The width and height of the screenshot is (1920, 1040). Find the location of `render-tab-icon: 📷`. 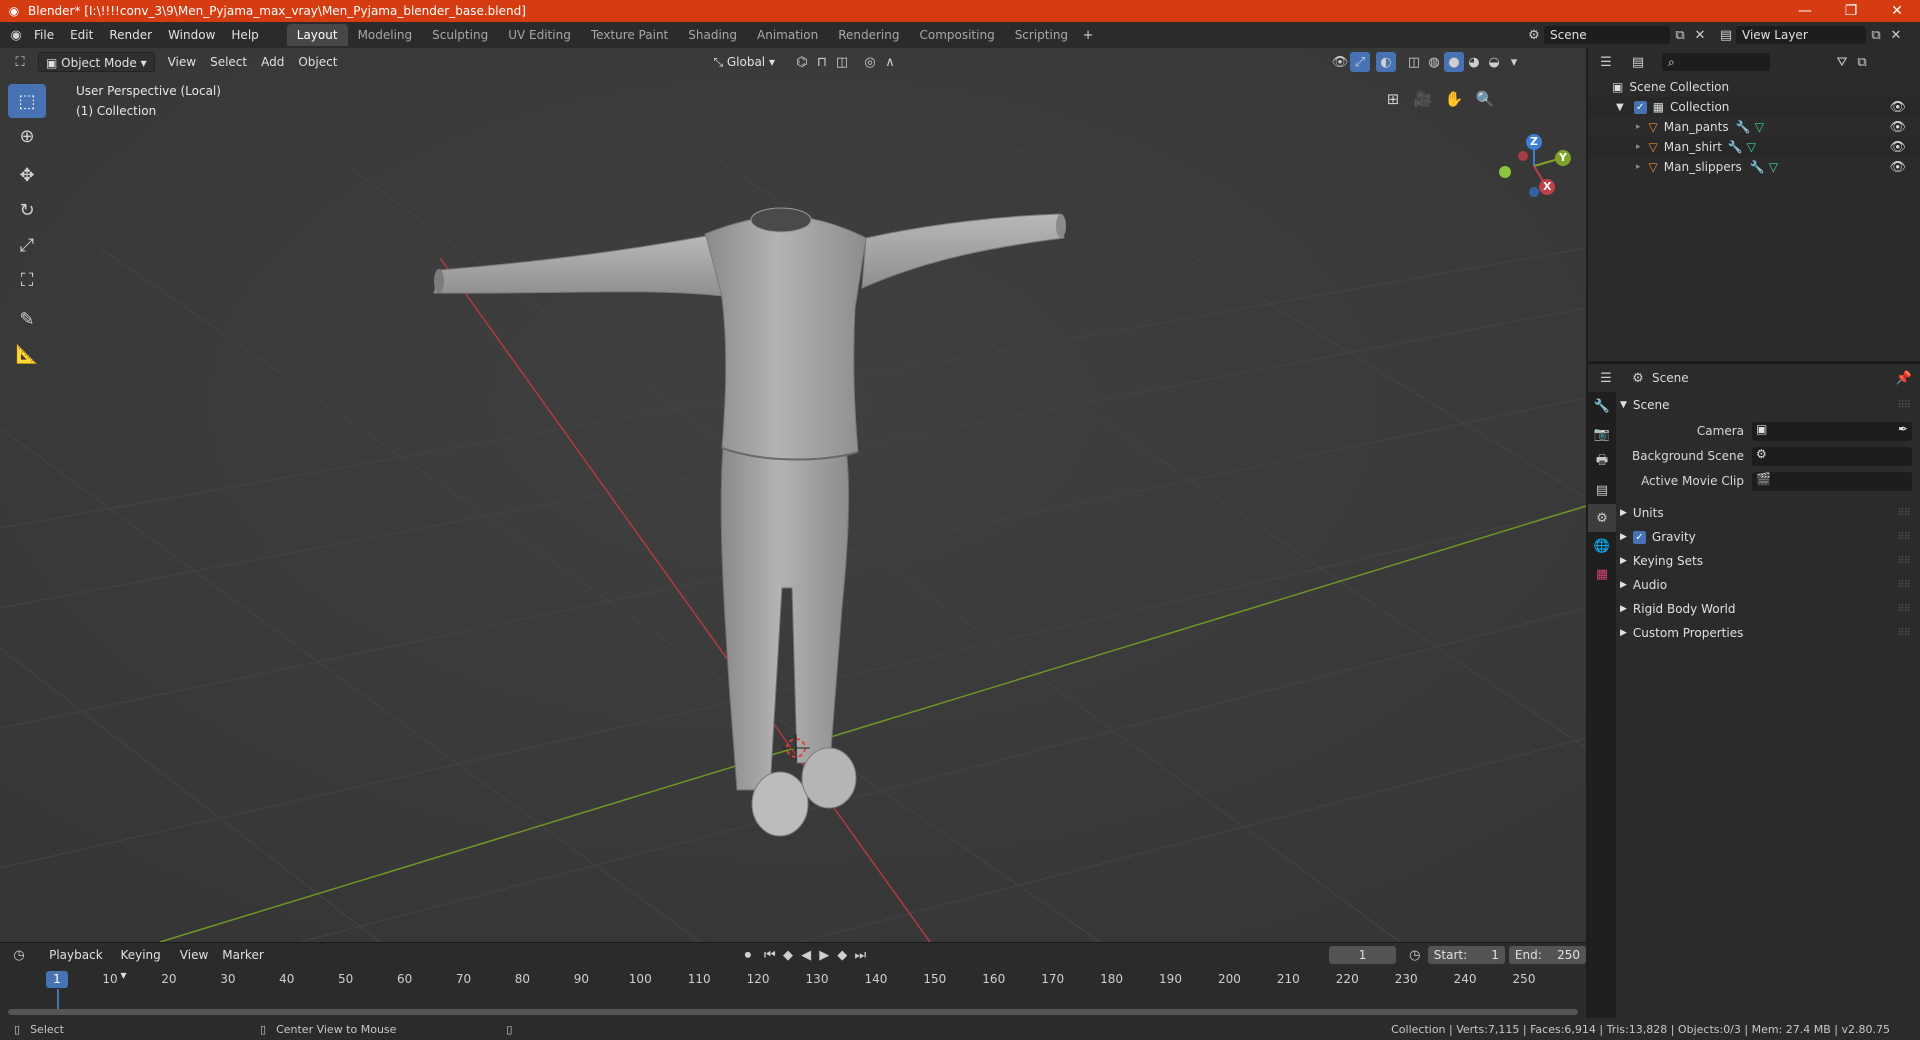

render-tab-icon: 📷 is located at coordinates (1602, 434).